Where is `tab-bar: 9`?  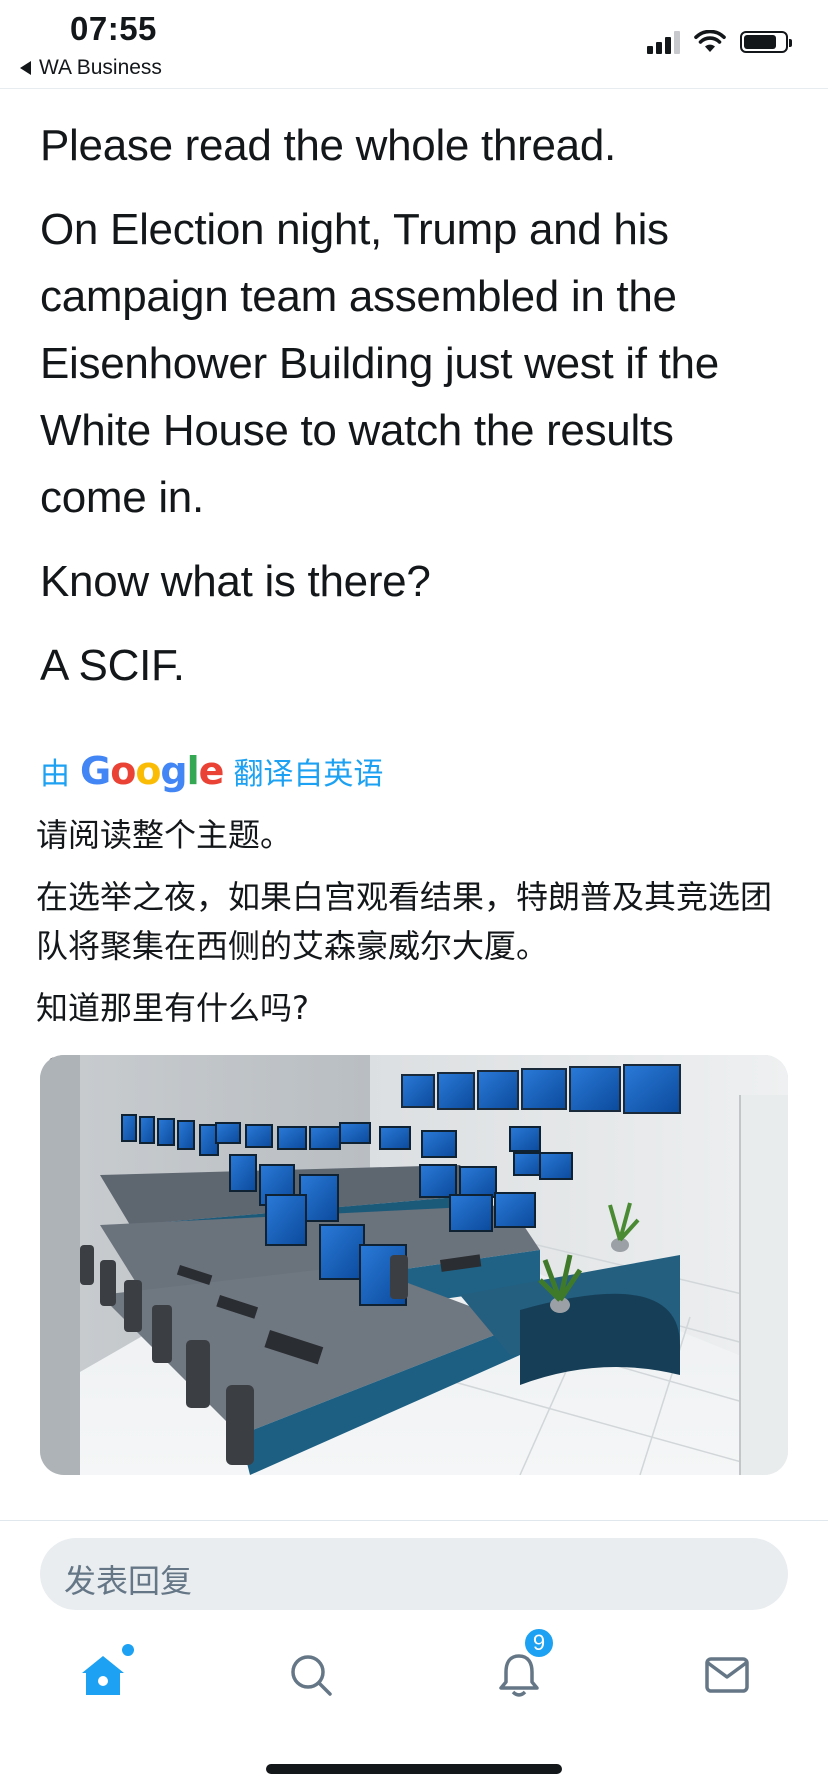
tab-bar: 9 is located at coordinates (414, 1673).